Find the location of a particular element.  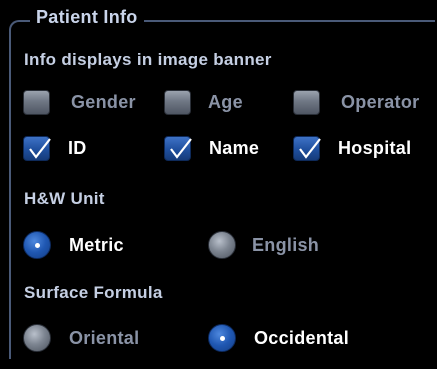

age-checkbox: Age is located at coordinates (203, 102).